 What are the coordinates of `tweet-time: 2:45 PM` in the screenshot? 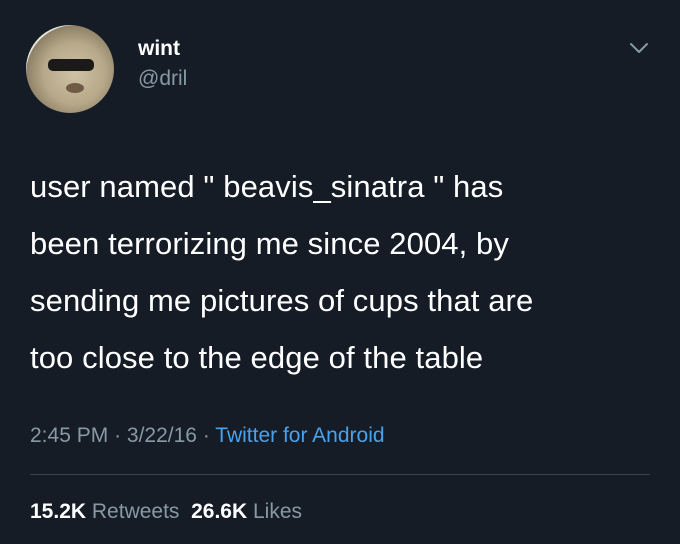 It's located at (69, 435).